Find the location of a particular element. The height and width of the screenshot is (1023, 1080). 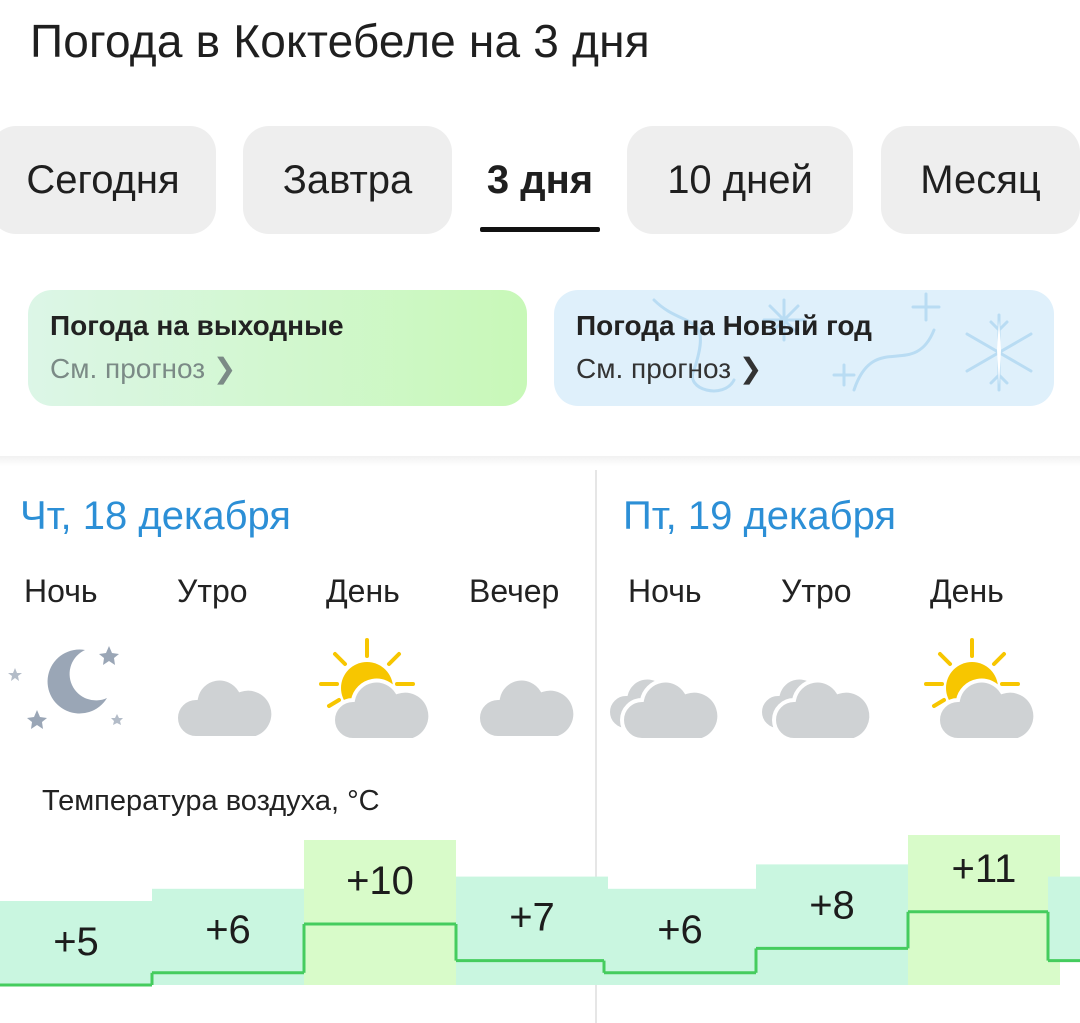

tab-tomorrow: Завтра is located at coordinates (347, 180).